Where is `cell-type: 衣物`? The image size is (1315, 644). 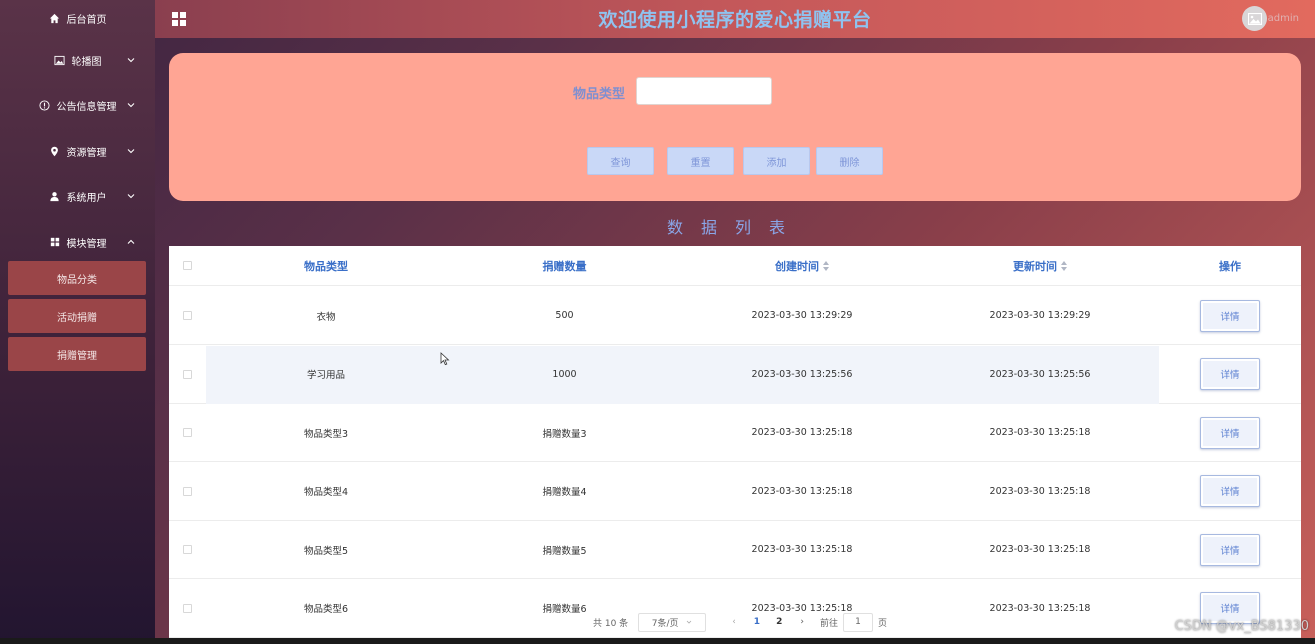 cell-type: 衣物 is located at coordinates (326, 317).